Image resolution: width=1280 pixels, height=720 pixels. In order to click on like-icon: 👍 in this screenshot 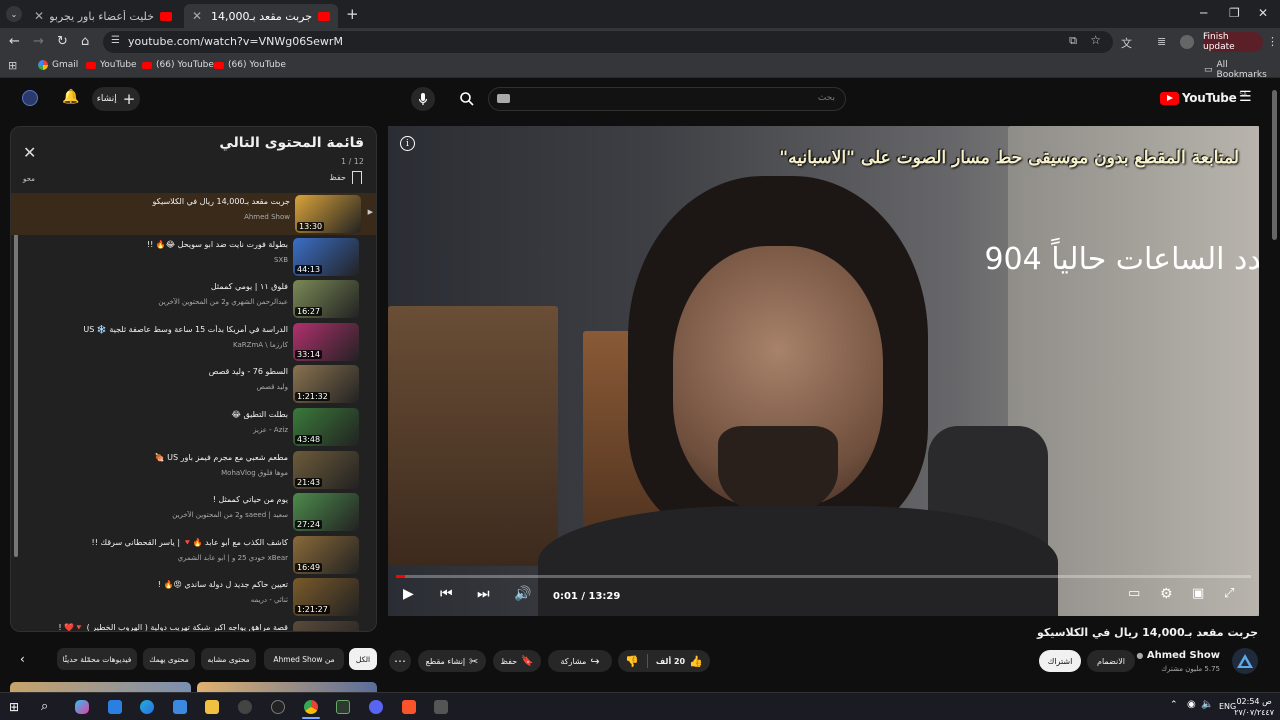, I will do `click(696, 661)`.